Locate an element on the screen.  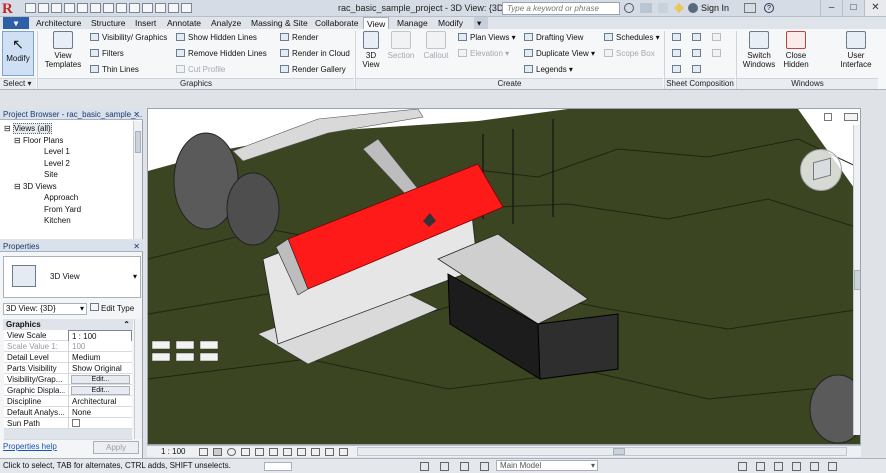
temporary-hide-icon is located at coordinates (315, 452).